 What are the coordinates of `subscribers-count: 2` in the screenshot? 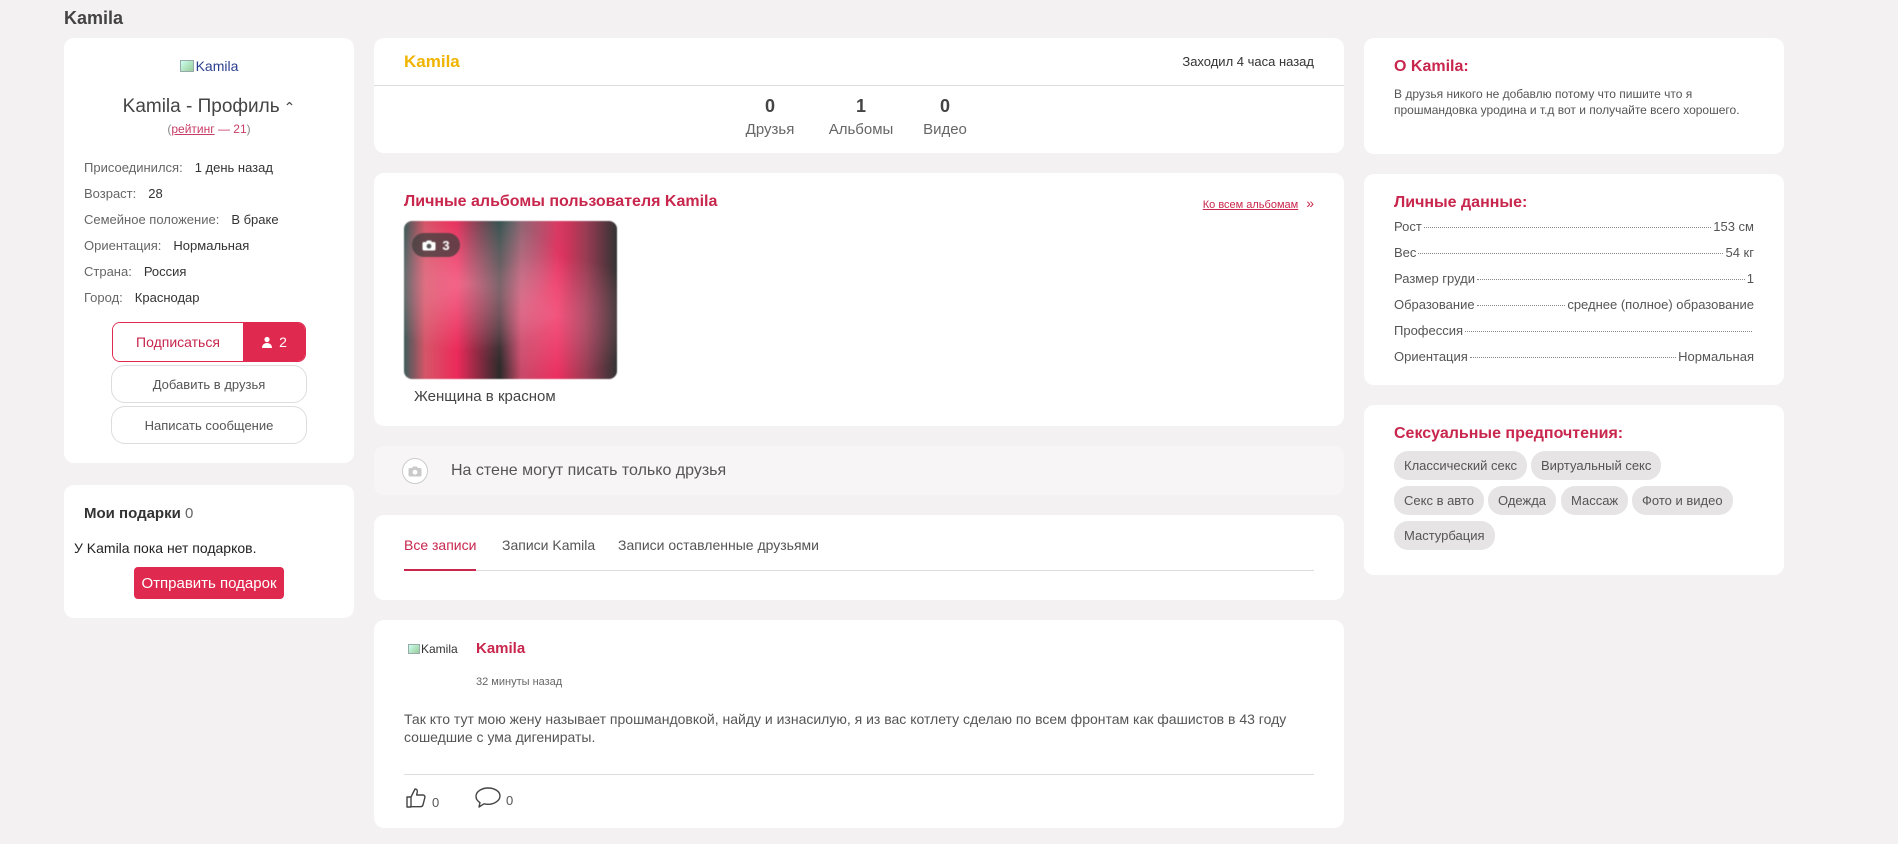 It's located at (283, 342).